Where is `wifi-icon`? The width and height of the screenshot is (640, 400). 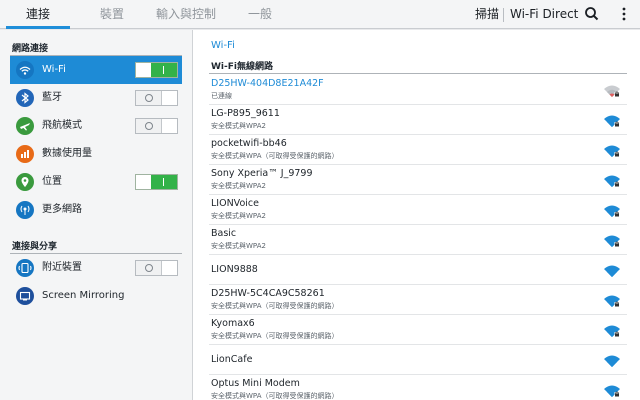
wifi-icon is located at coordinates (25, 70).